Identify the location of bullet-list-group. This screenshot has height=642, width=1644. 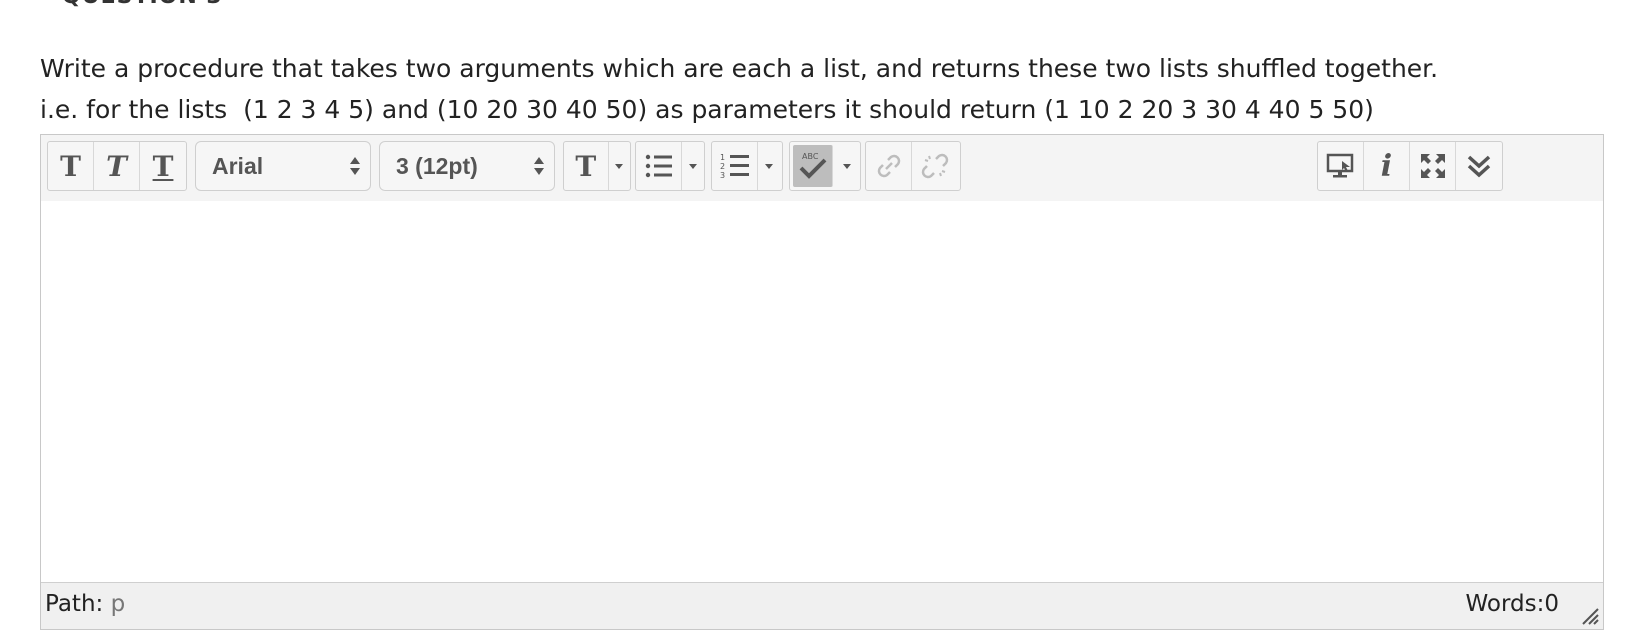
(670, 166).